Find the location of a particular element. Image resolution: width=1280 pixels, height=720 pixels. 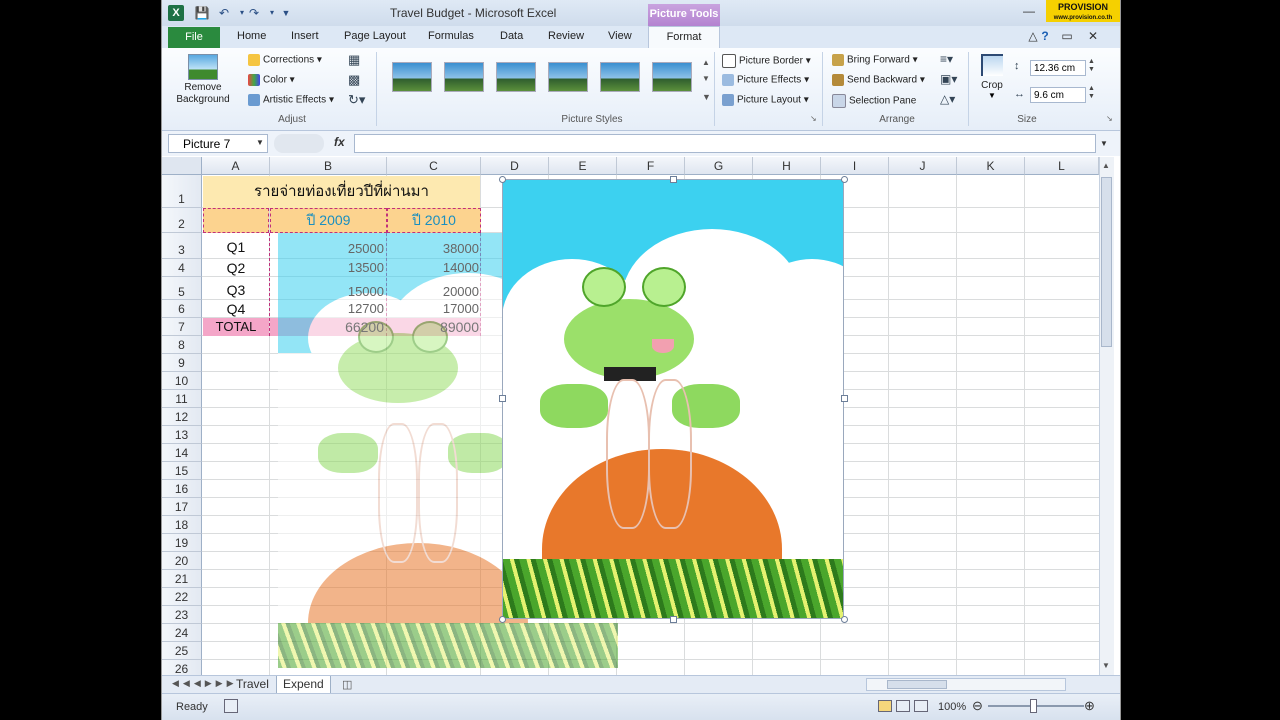

compress-pictures-icon: ▦ is located at coordinates (354, 60).